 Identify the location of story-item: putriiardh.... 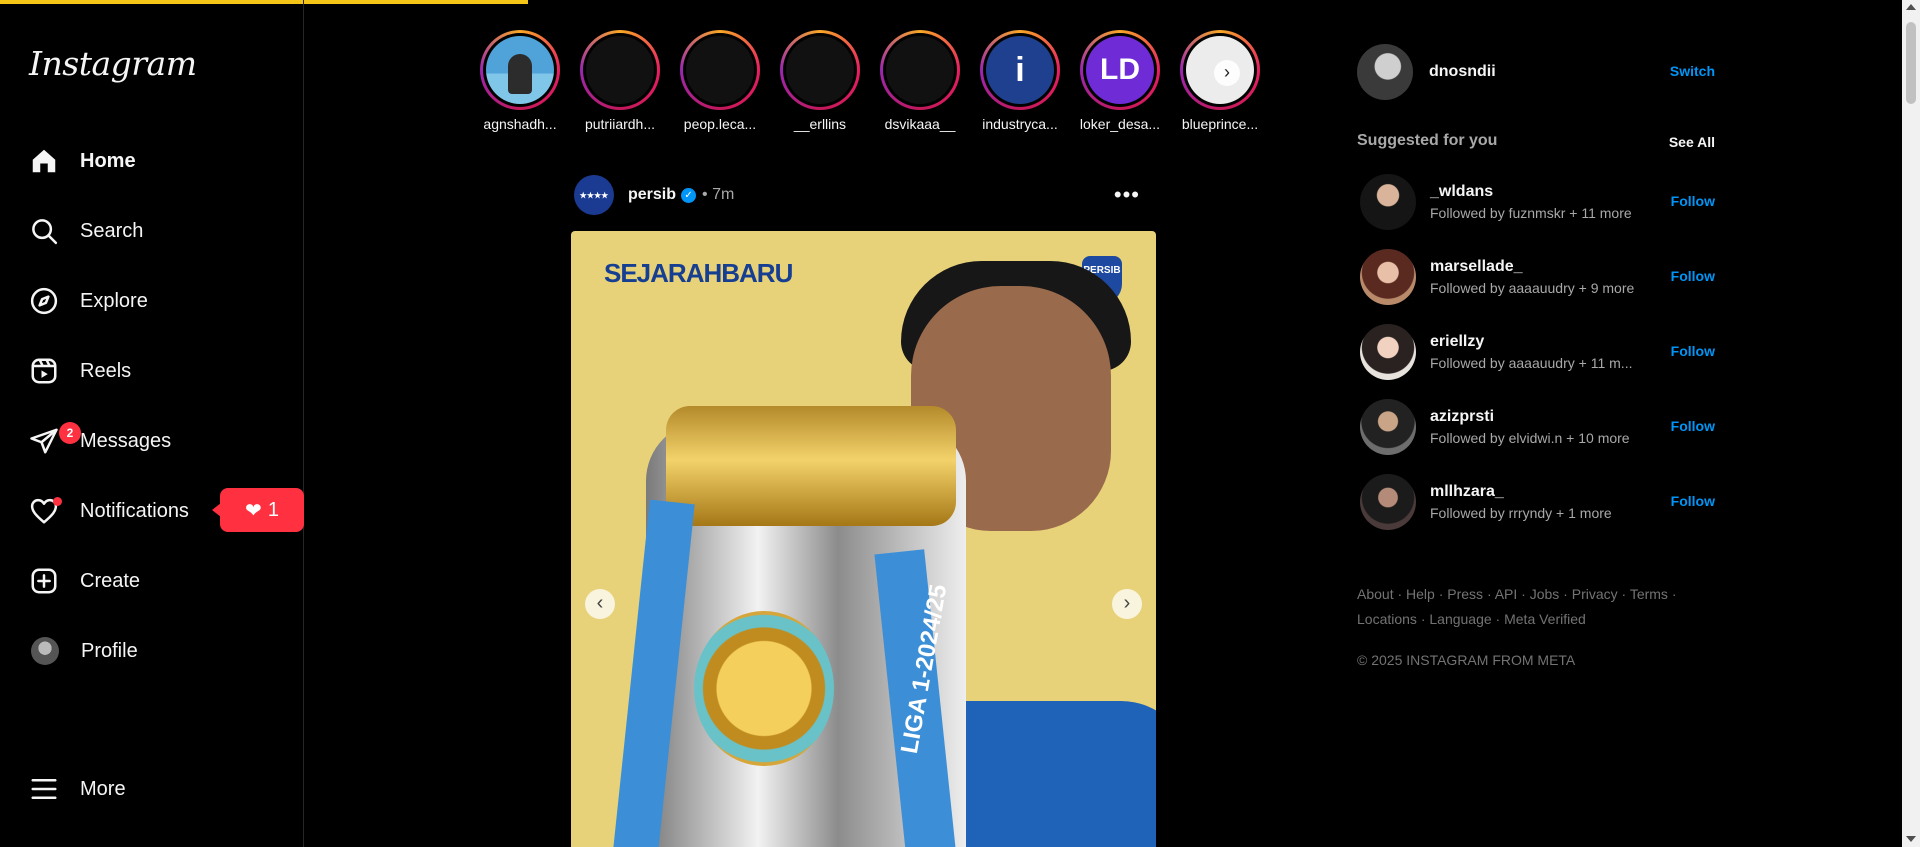
(620, 81).